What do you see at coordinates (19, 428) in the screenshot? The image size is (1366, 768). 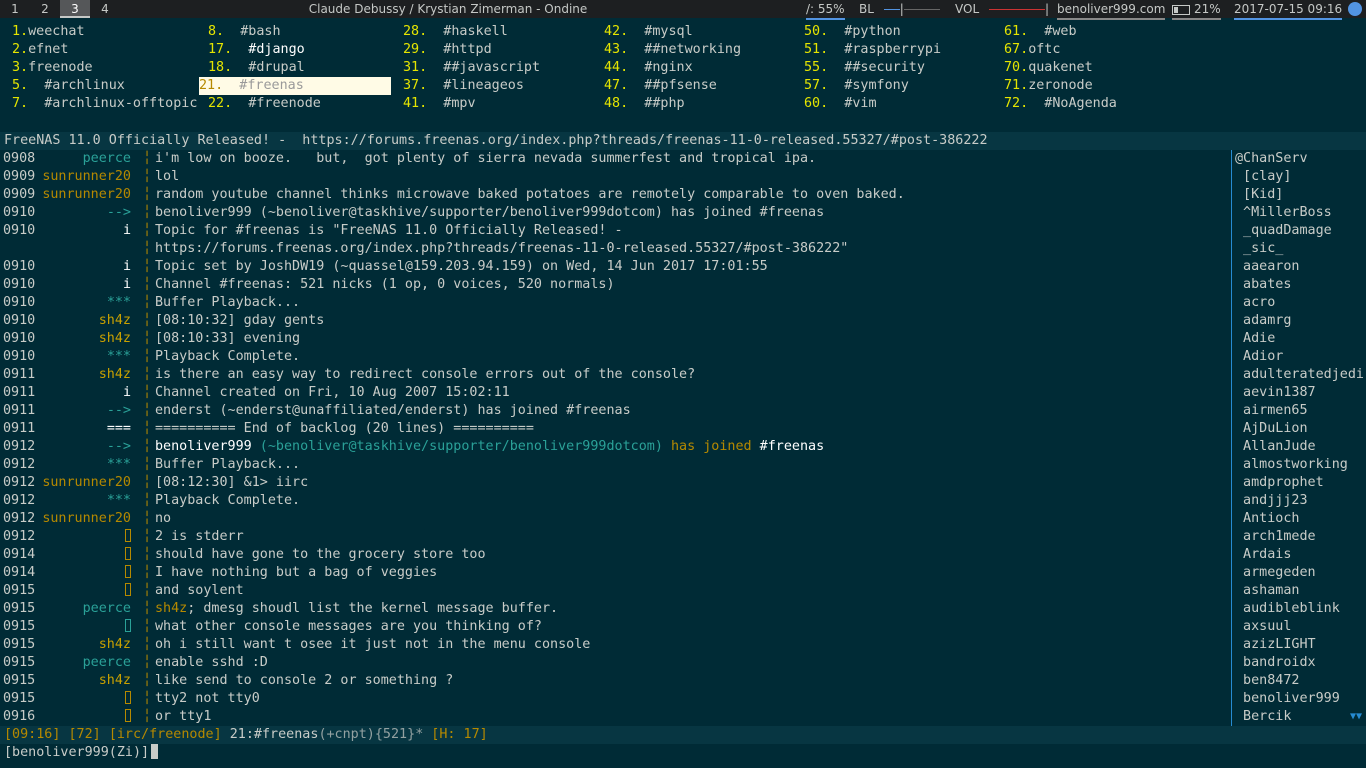 I see `message-time: 0911` at bounding box center [19, 428].